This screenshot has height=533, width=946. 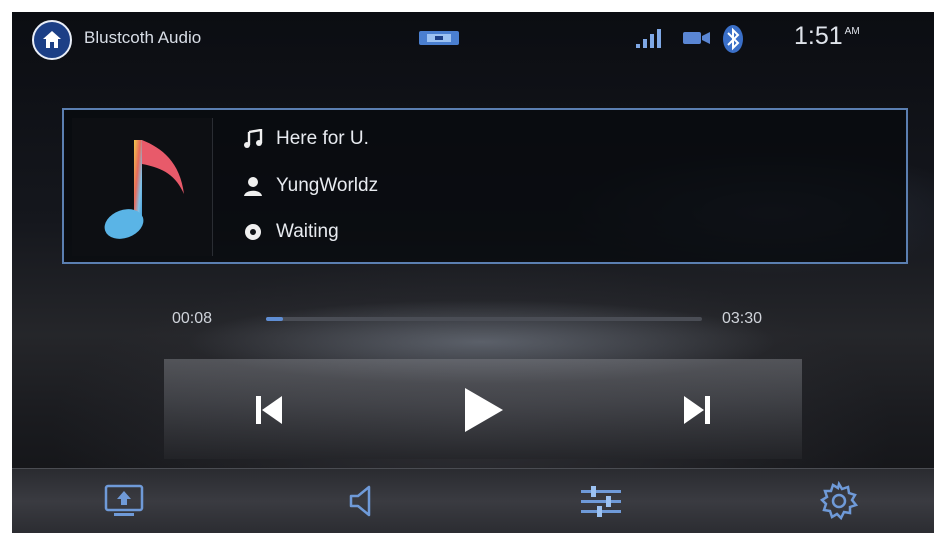 I want to click on volume-button, so click(x=362, y=501).